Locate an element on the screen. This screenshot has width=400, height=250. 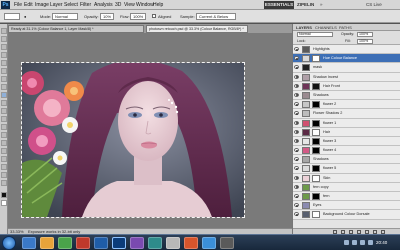
network-icon is located at coordinates (354, 242).